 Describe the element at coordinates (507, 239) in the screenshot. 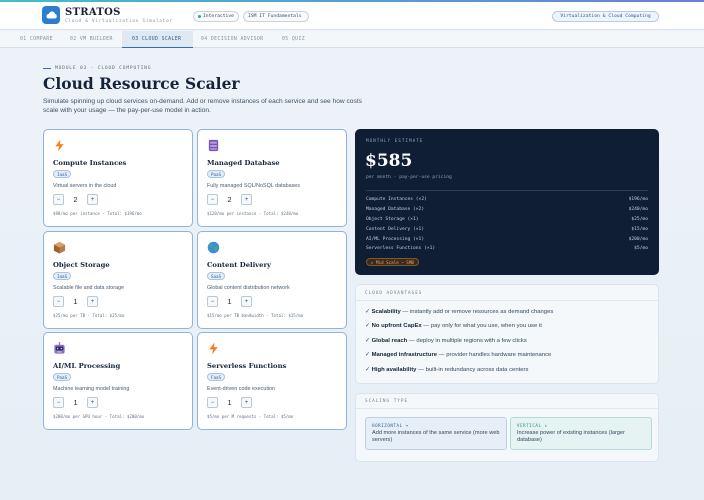

I see `estimate-row: AI/ML Processing (×1) $200/mo` at that location.